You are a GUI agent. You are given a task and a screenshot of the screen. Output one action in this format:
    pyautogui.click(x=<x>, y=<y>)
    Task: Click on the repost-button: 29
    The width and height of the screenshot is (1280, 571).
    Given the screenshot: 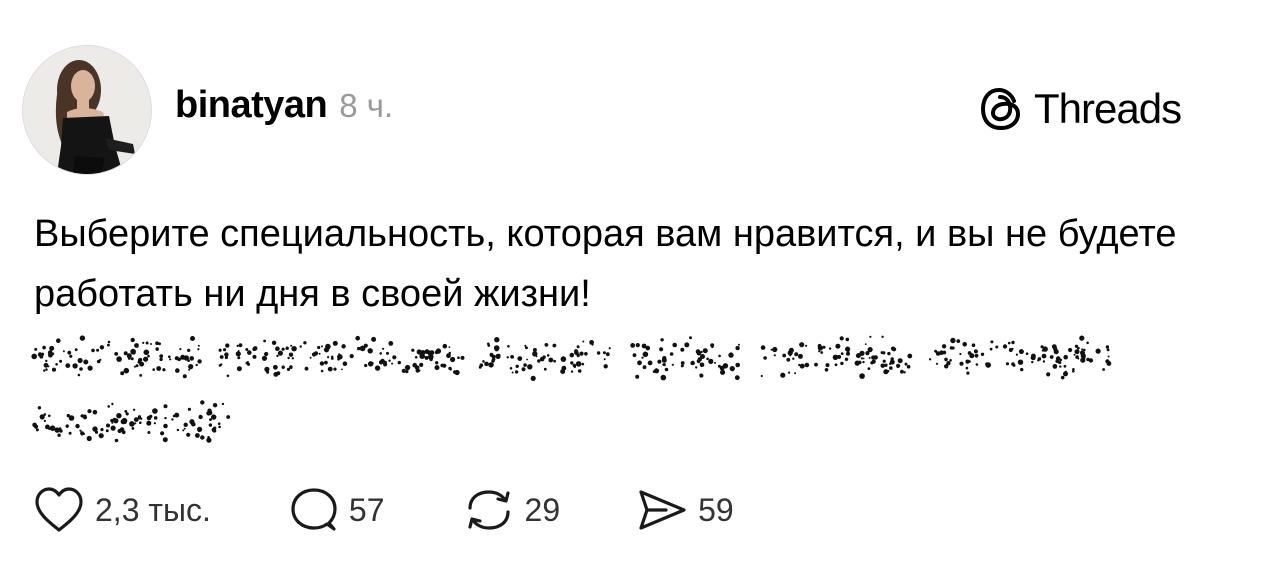 What is the action you would take?
    pyautogui.click(x=512, y=510)
    